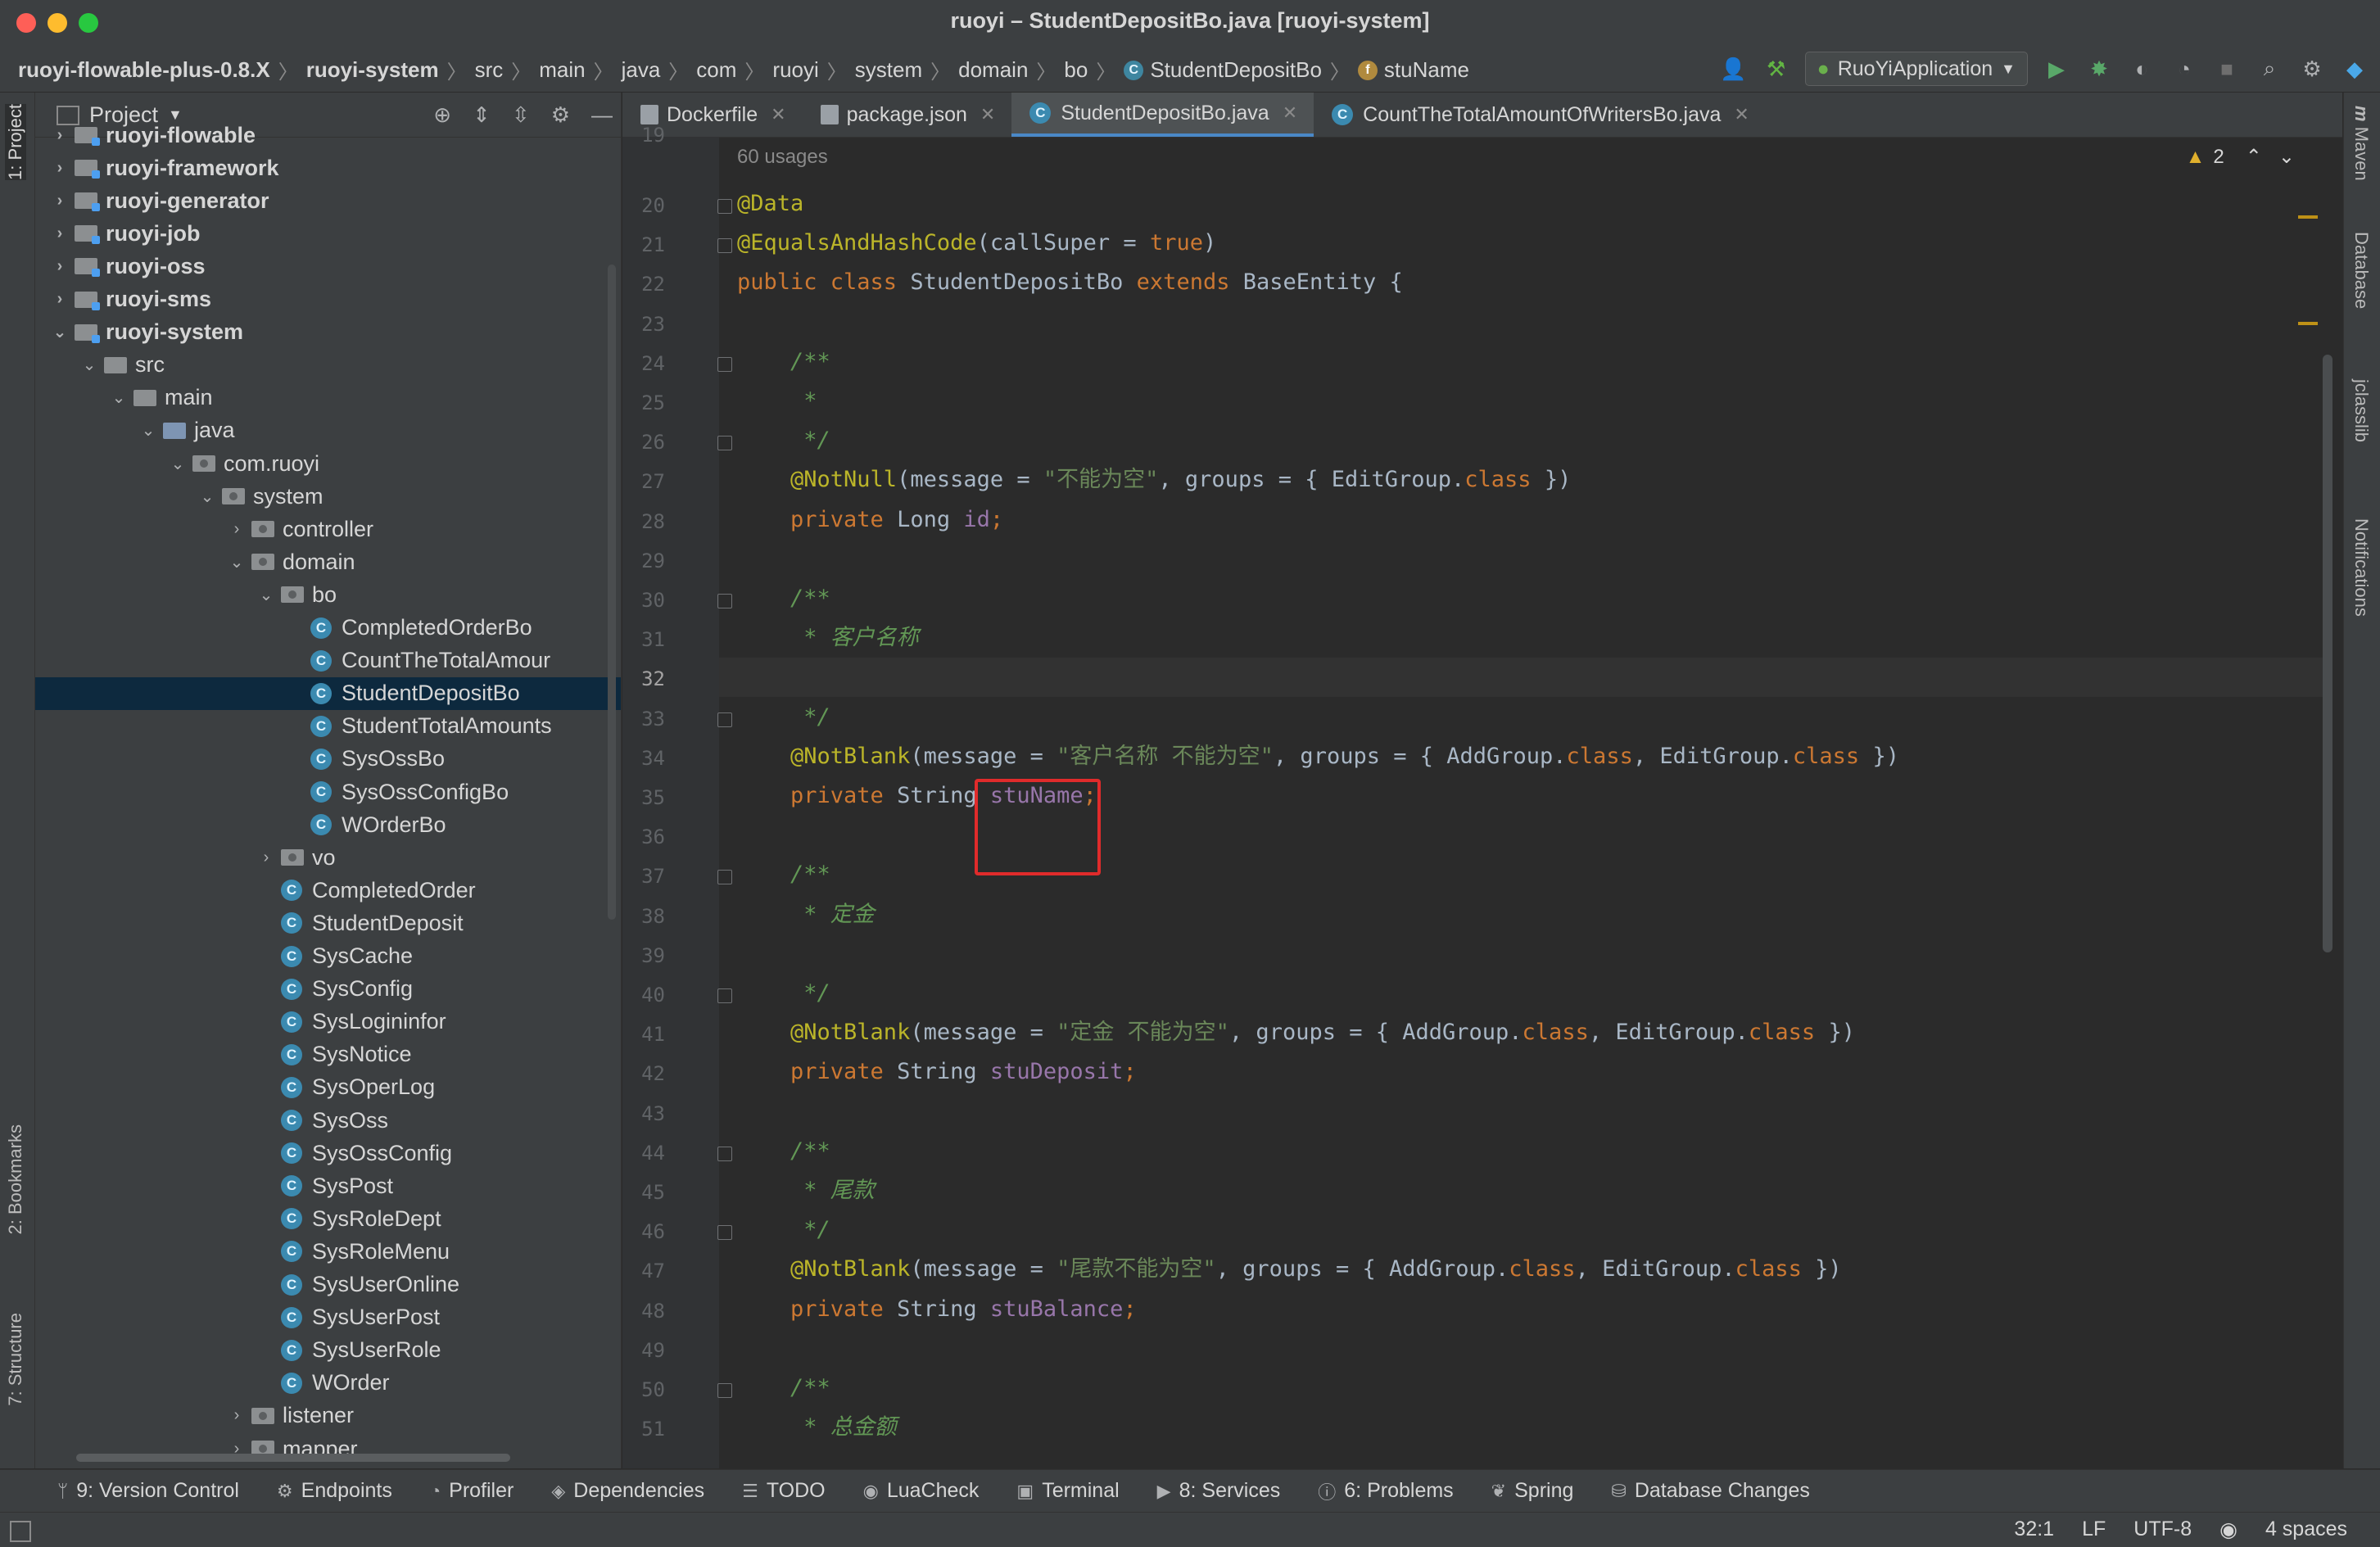  What do you see at coordinates (2361, 411) in the screenshot?
I see `jclasslib-tool-tab: jclasslib` at bounding box center [2361, 411].